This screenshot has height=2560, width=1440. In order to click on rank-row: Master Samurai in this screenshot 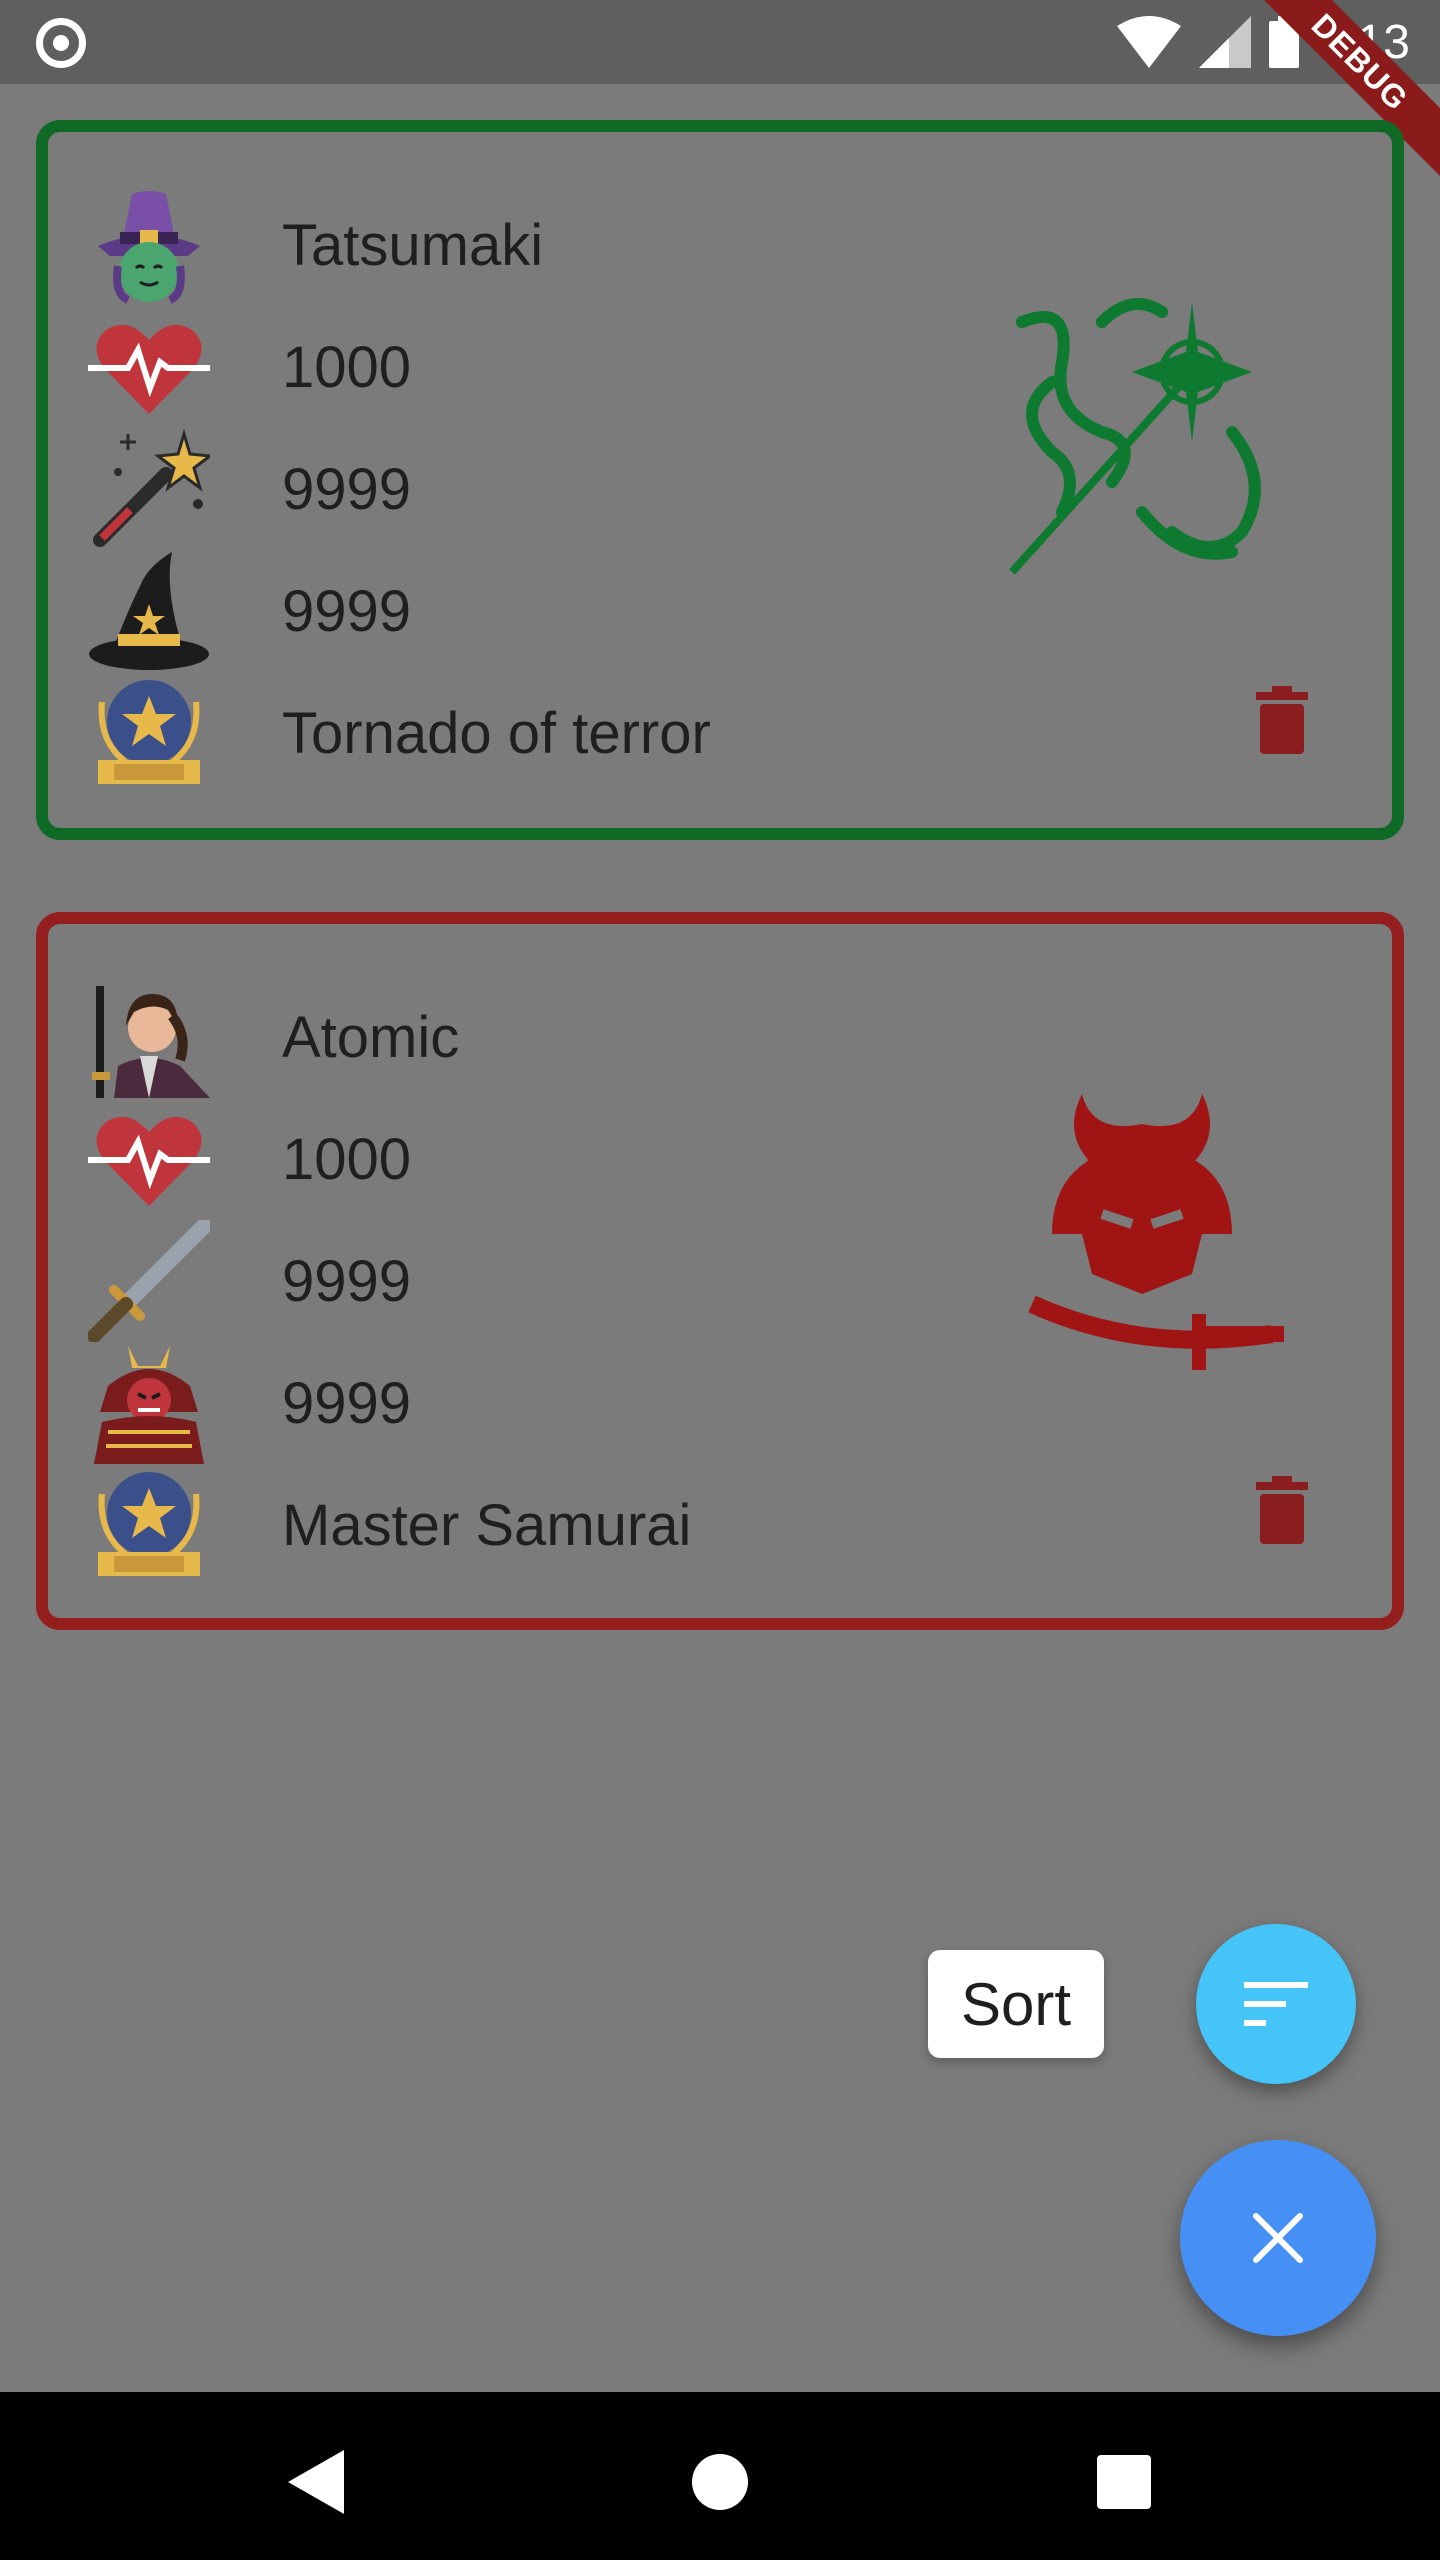, I will do `click(538, 1525)`.